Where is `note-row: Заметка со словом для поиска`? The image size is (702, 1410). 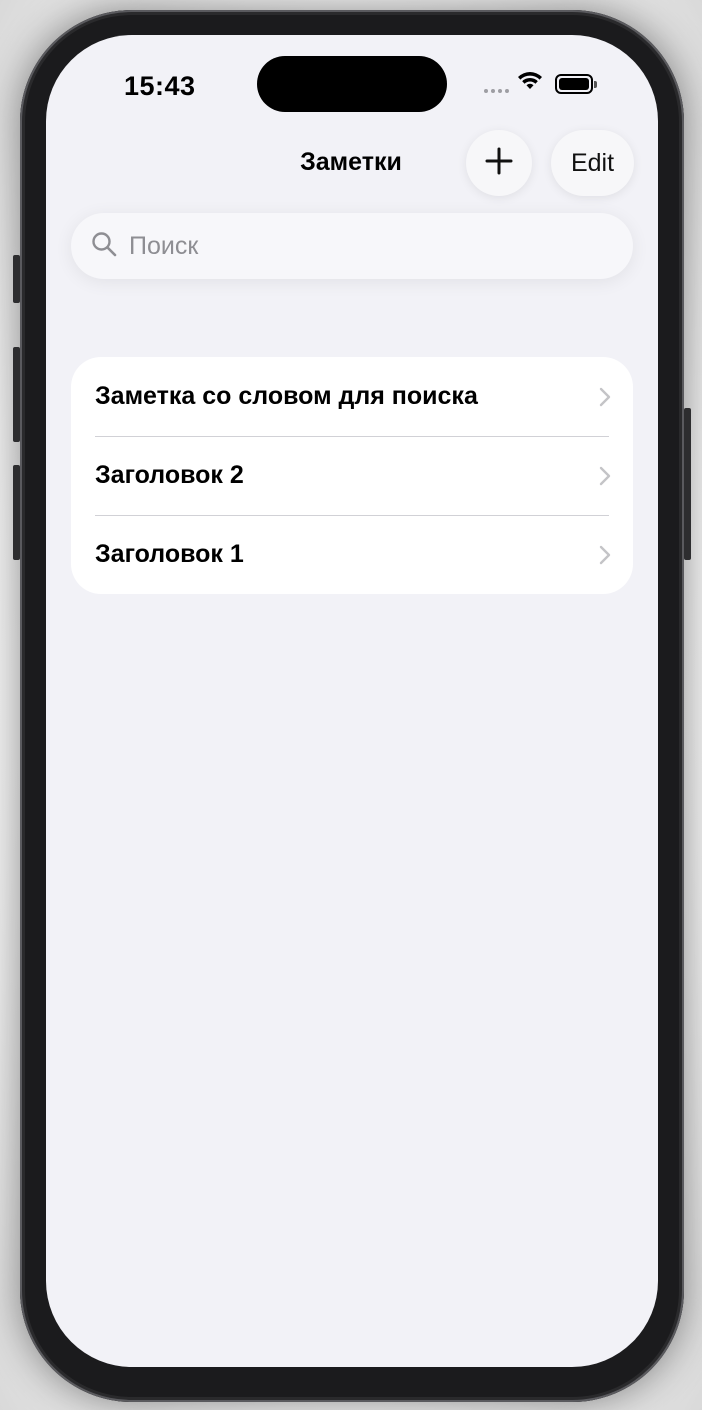 note-row: Заметка со словом для поиска is located at coordinates (352, 396).